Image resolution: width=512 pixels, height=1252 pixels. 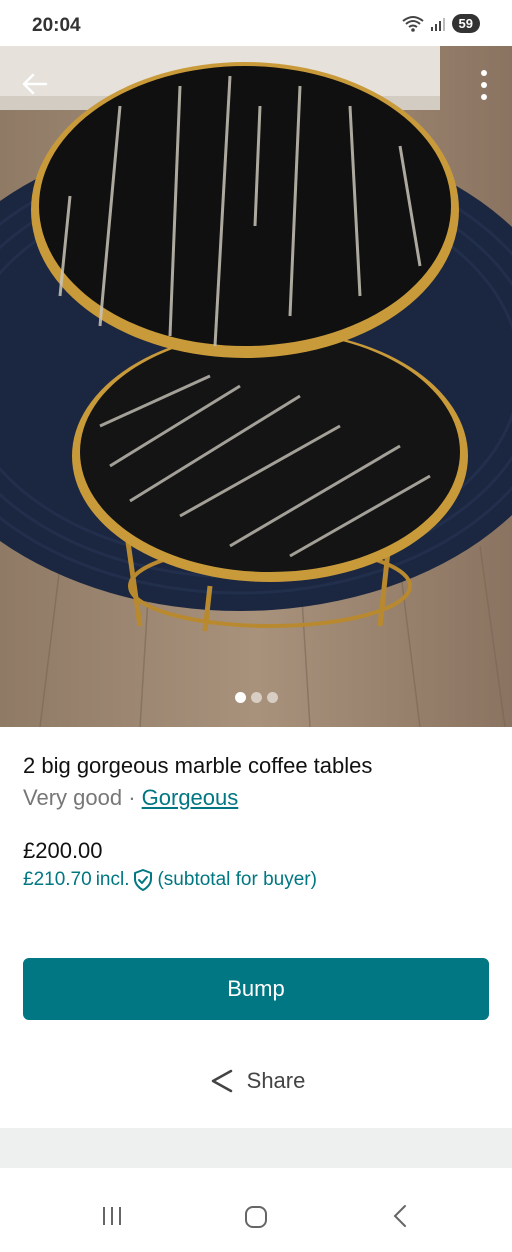 I want to click on status-time: 20:04, so click(x=56, y=25).